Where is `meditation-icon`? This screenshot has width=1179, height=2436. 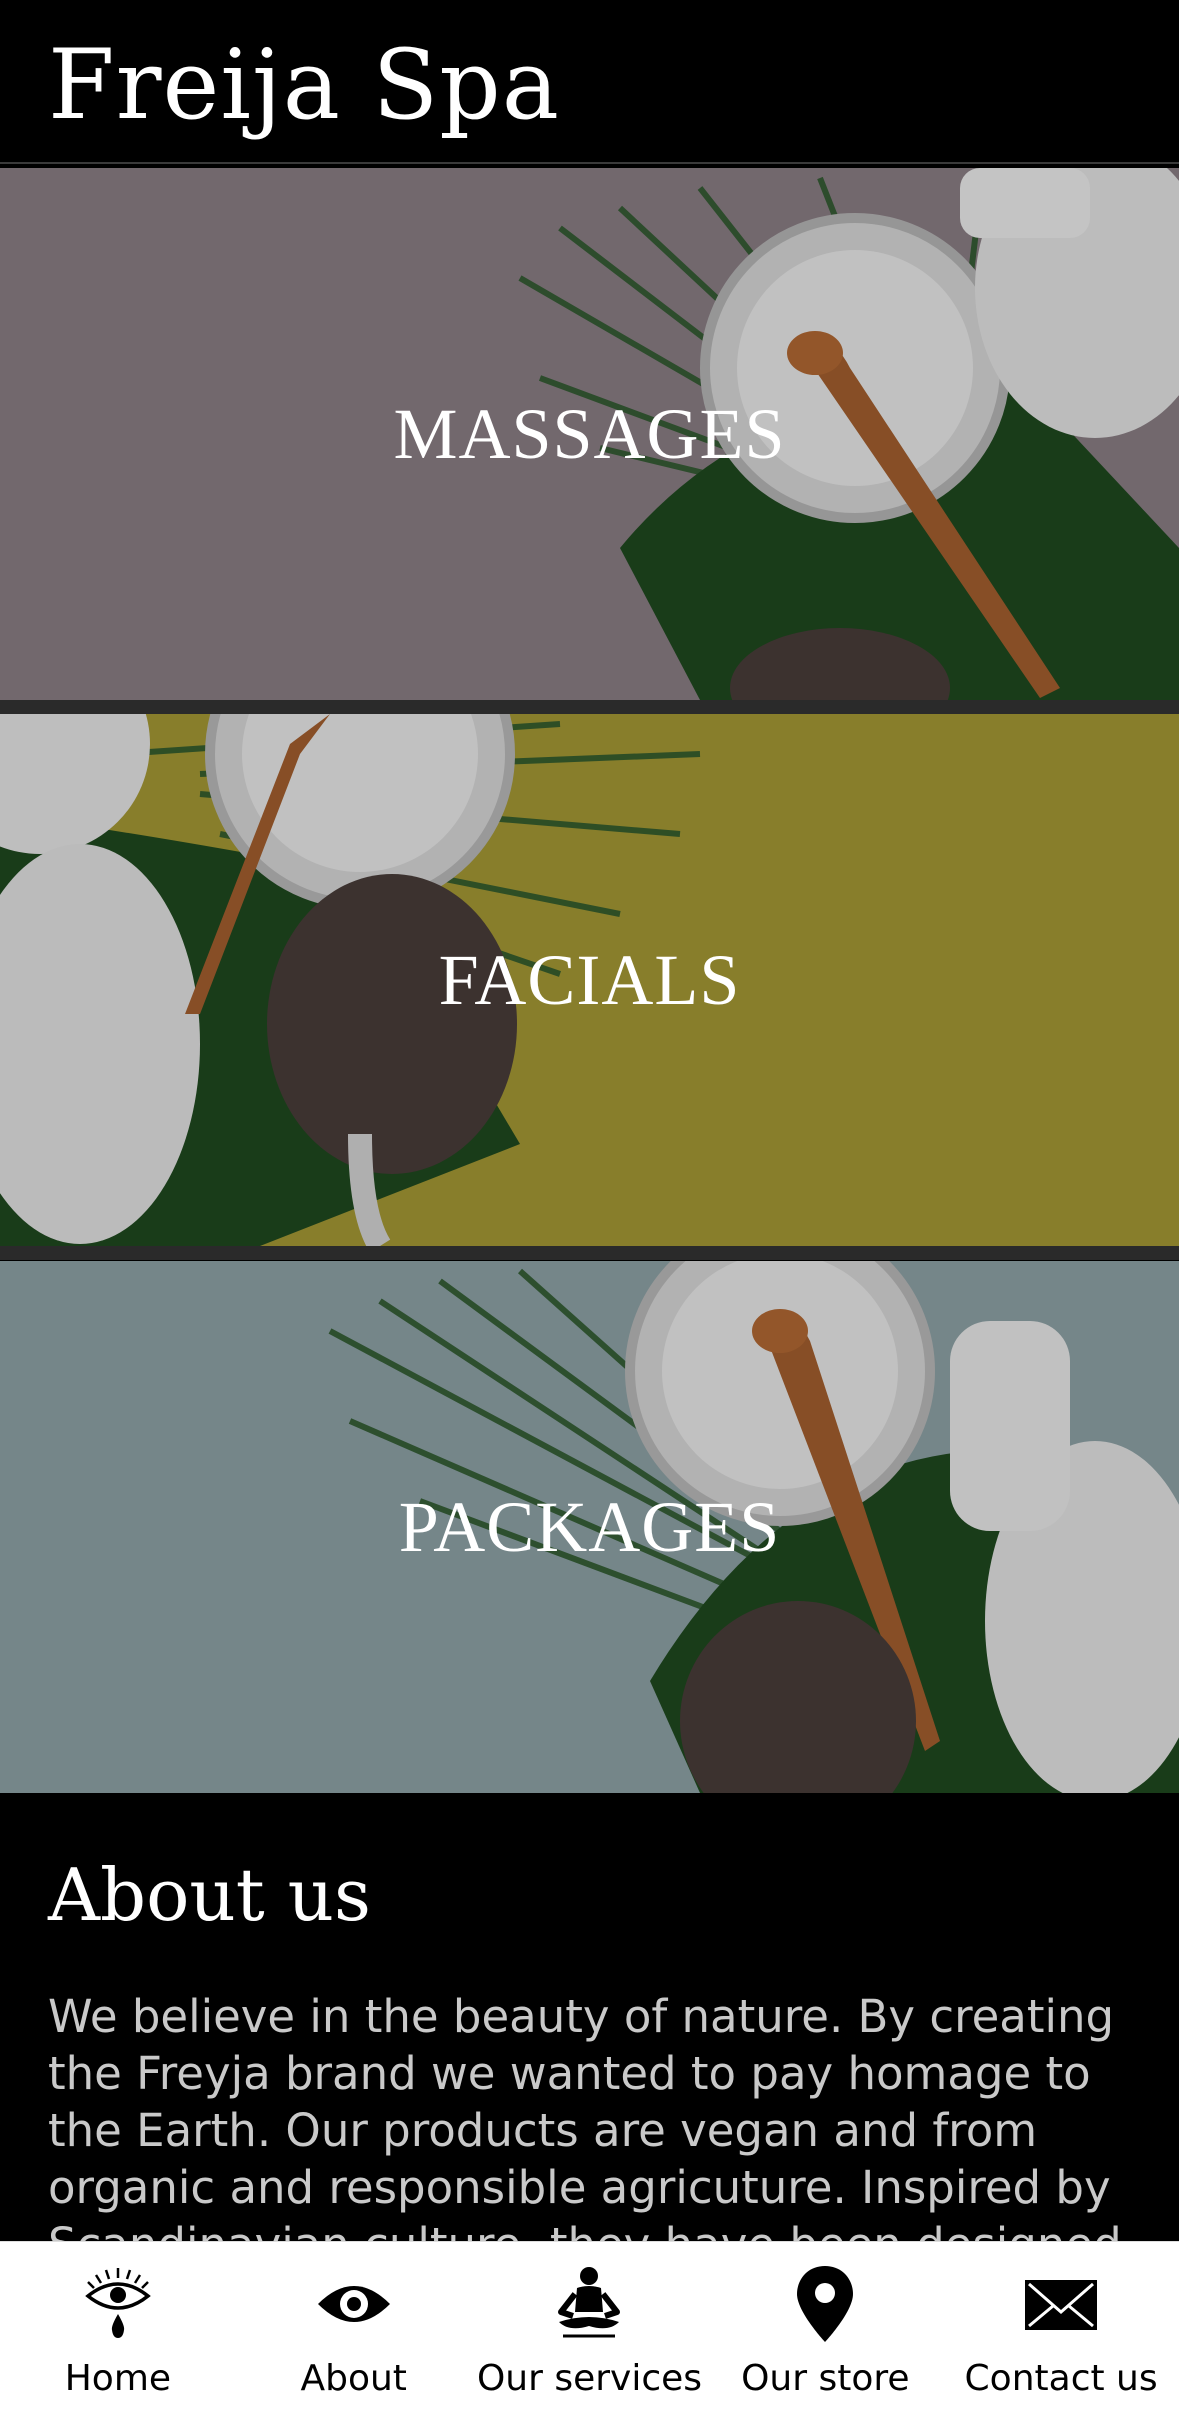 meditation-icon is located at coordinates (589, 2302).